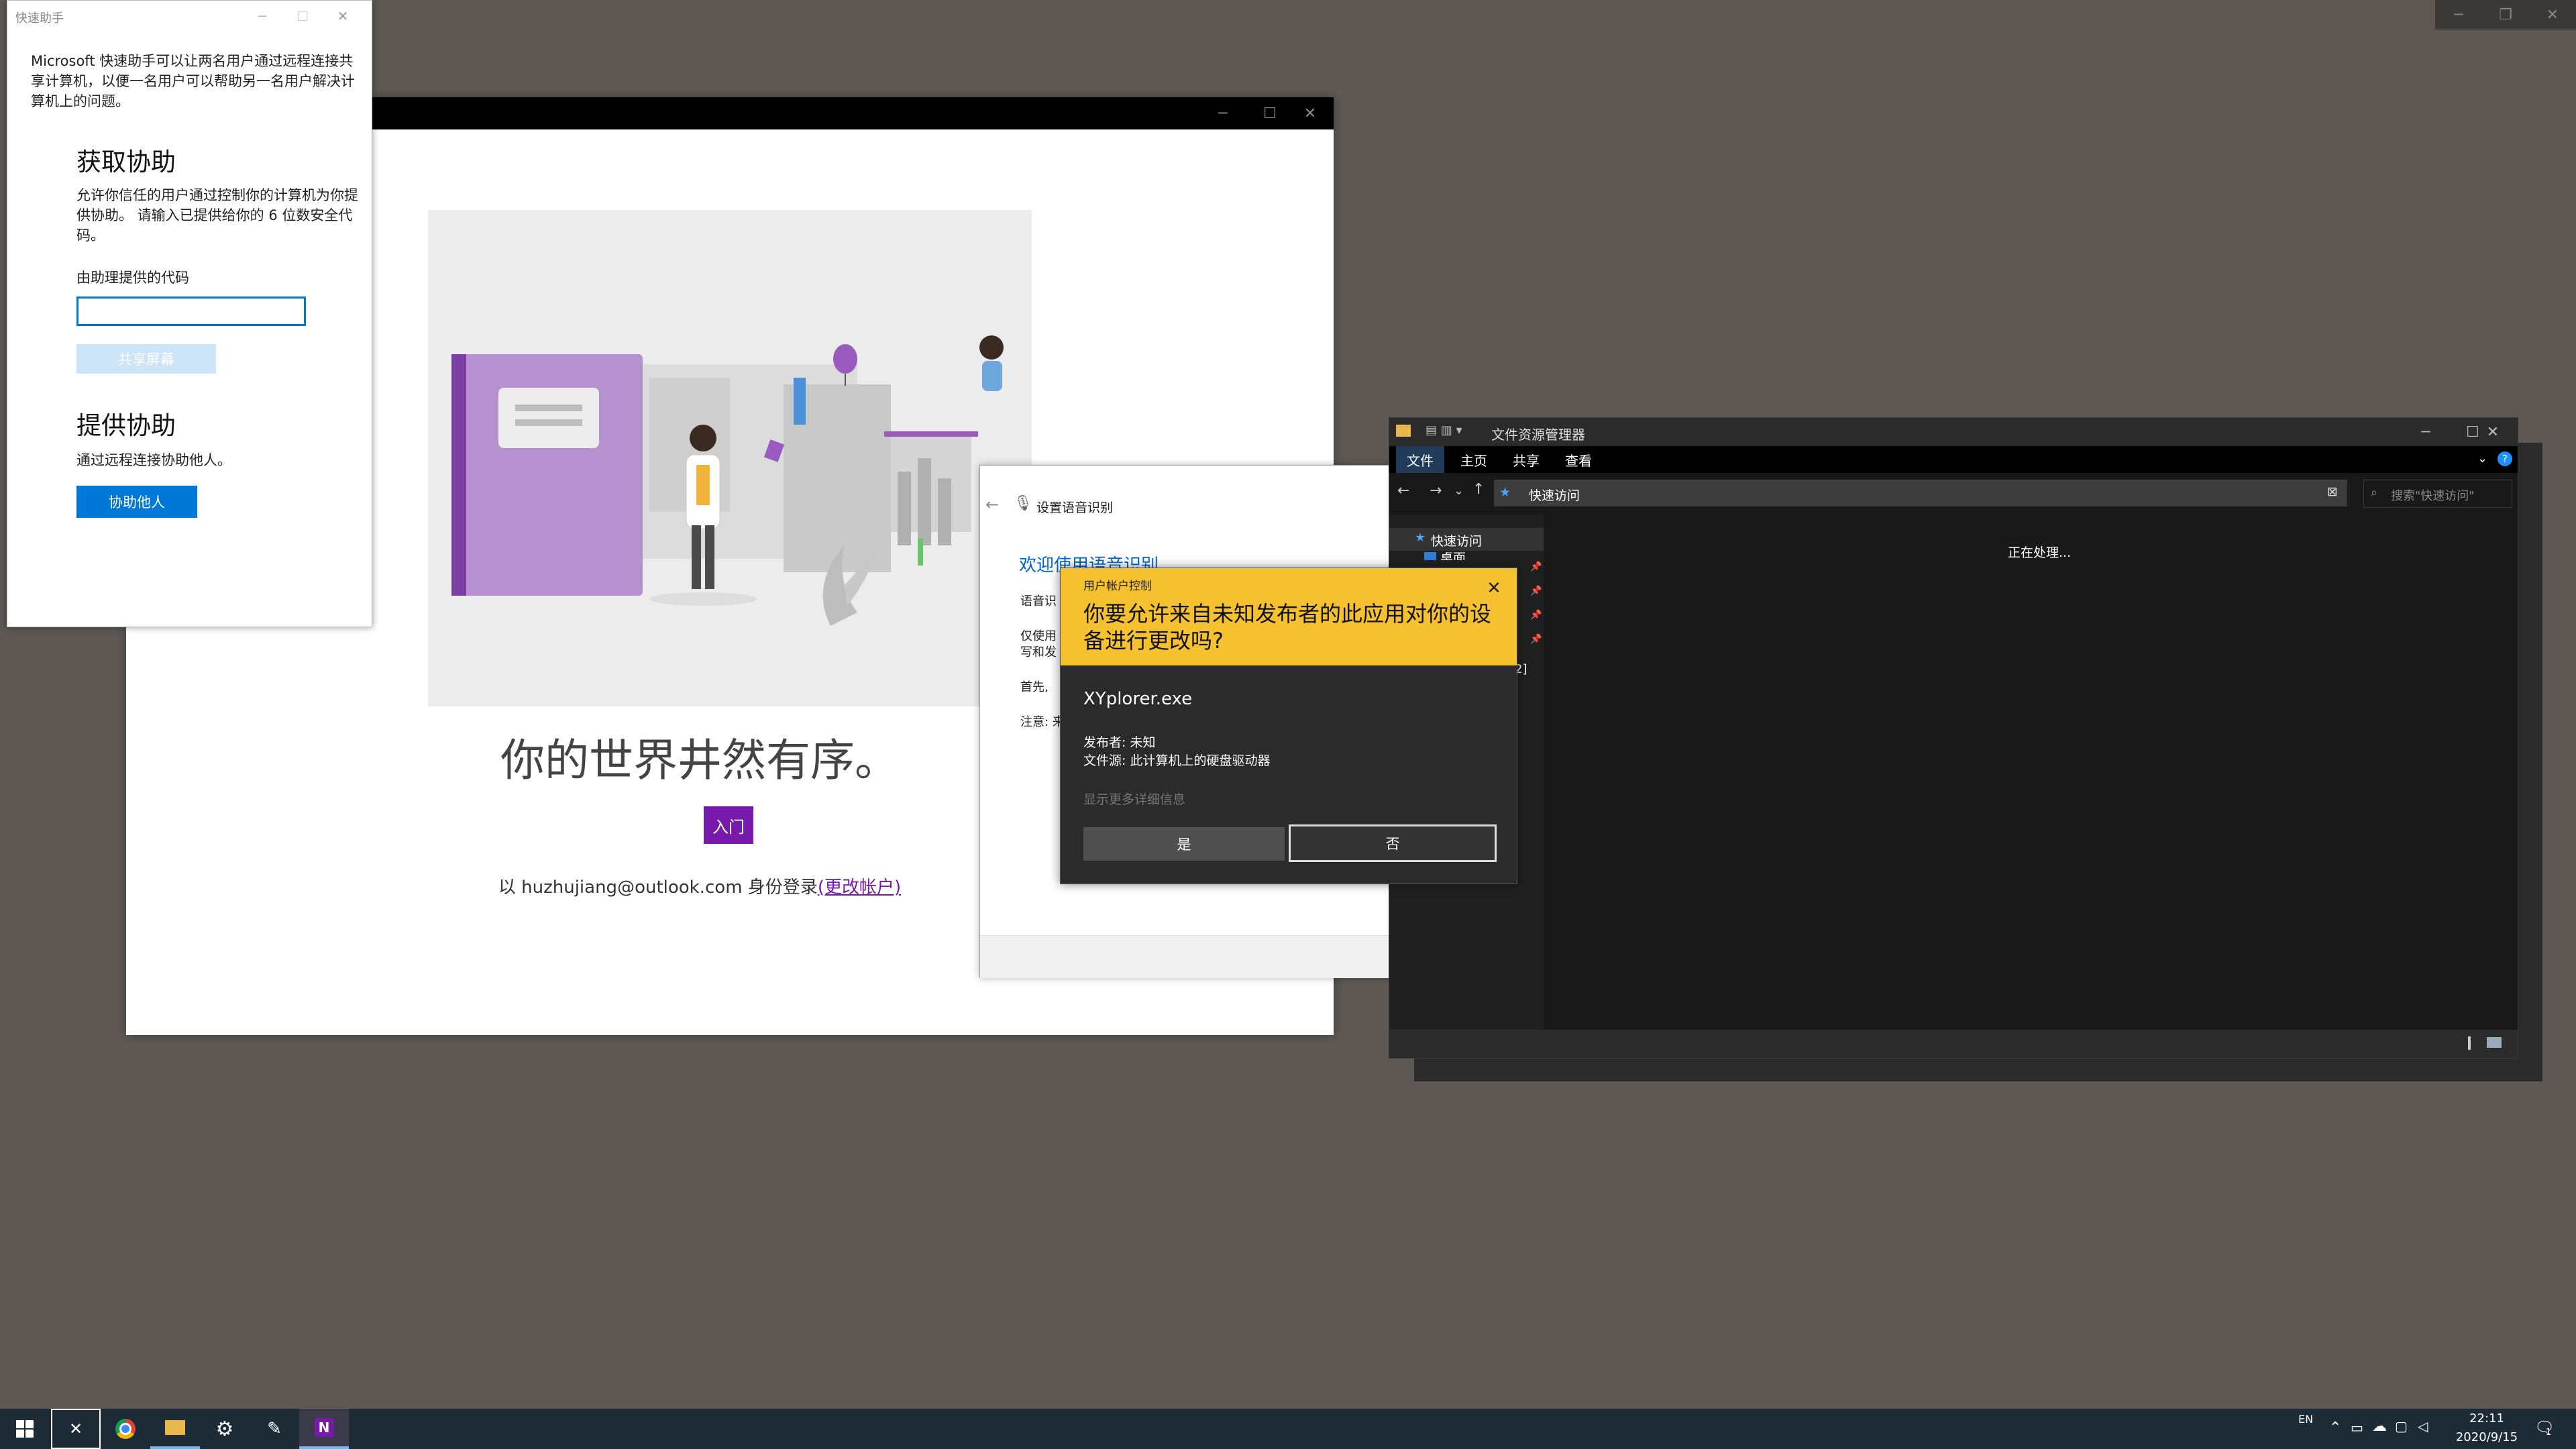 This screenshot has height=1449, width=2576. I want to click on show-more-details-link: 显示更多详细信息, so click(1134, 799).